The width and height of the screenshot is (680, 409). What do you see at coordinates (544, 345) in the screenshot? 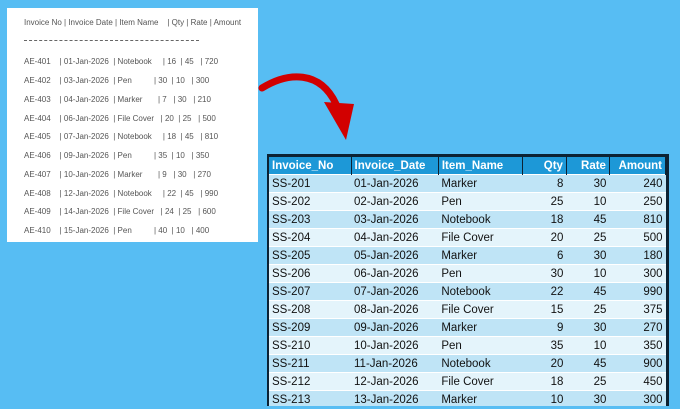
I see `table-cell: 35` at bounding box center [544, 345].